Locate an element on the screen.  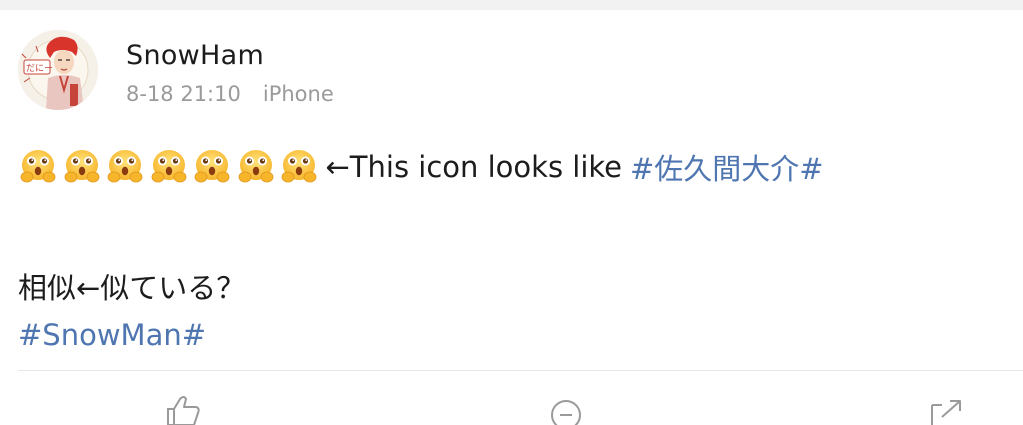
hashtag-link: #佐久間大介# is located at coordinates (727, 167).